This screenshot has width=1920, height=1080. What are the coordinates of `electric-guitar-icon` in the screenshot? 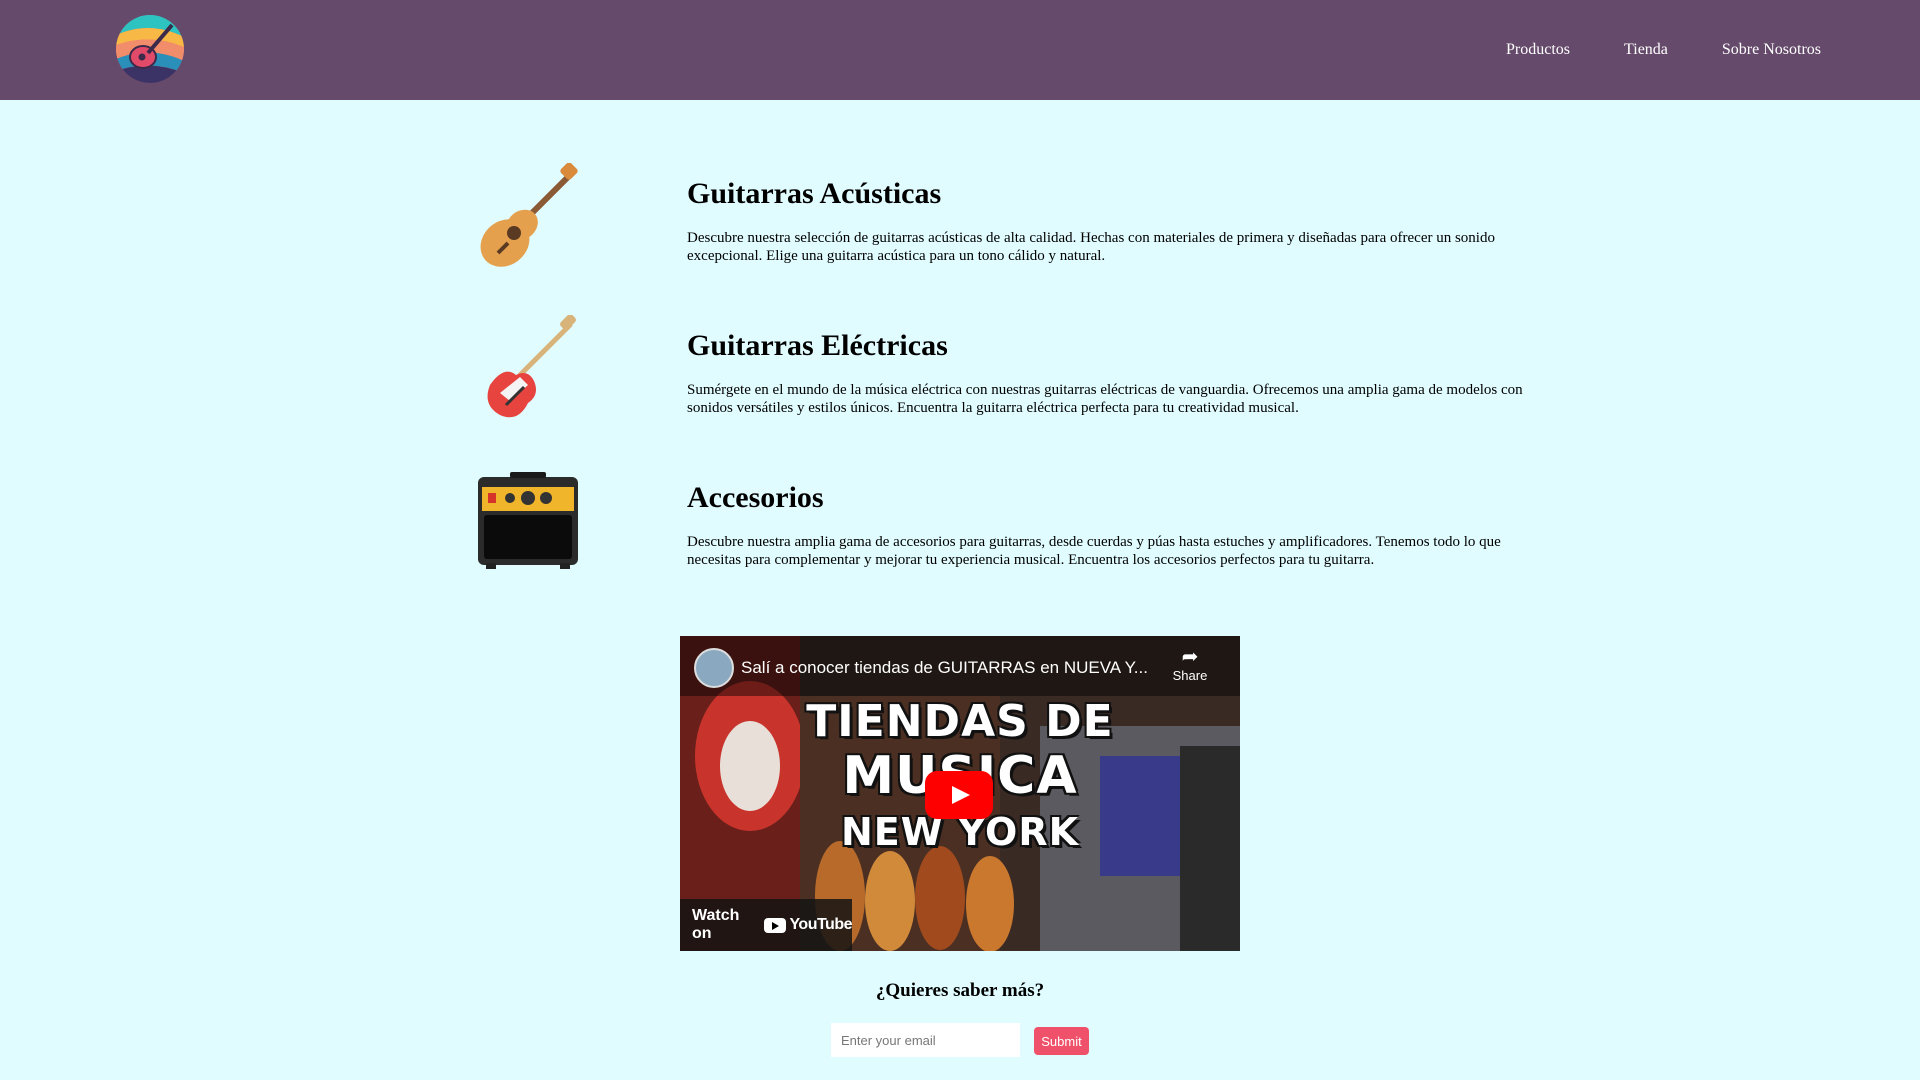 It's located at (525, 369).